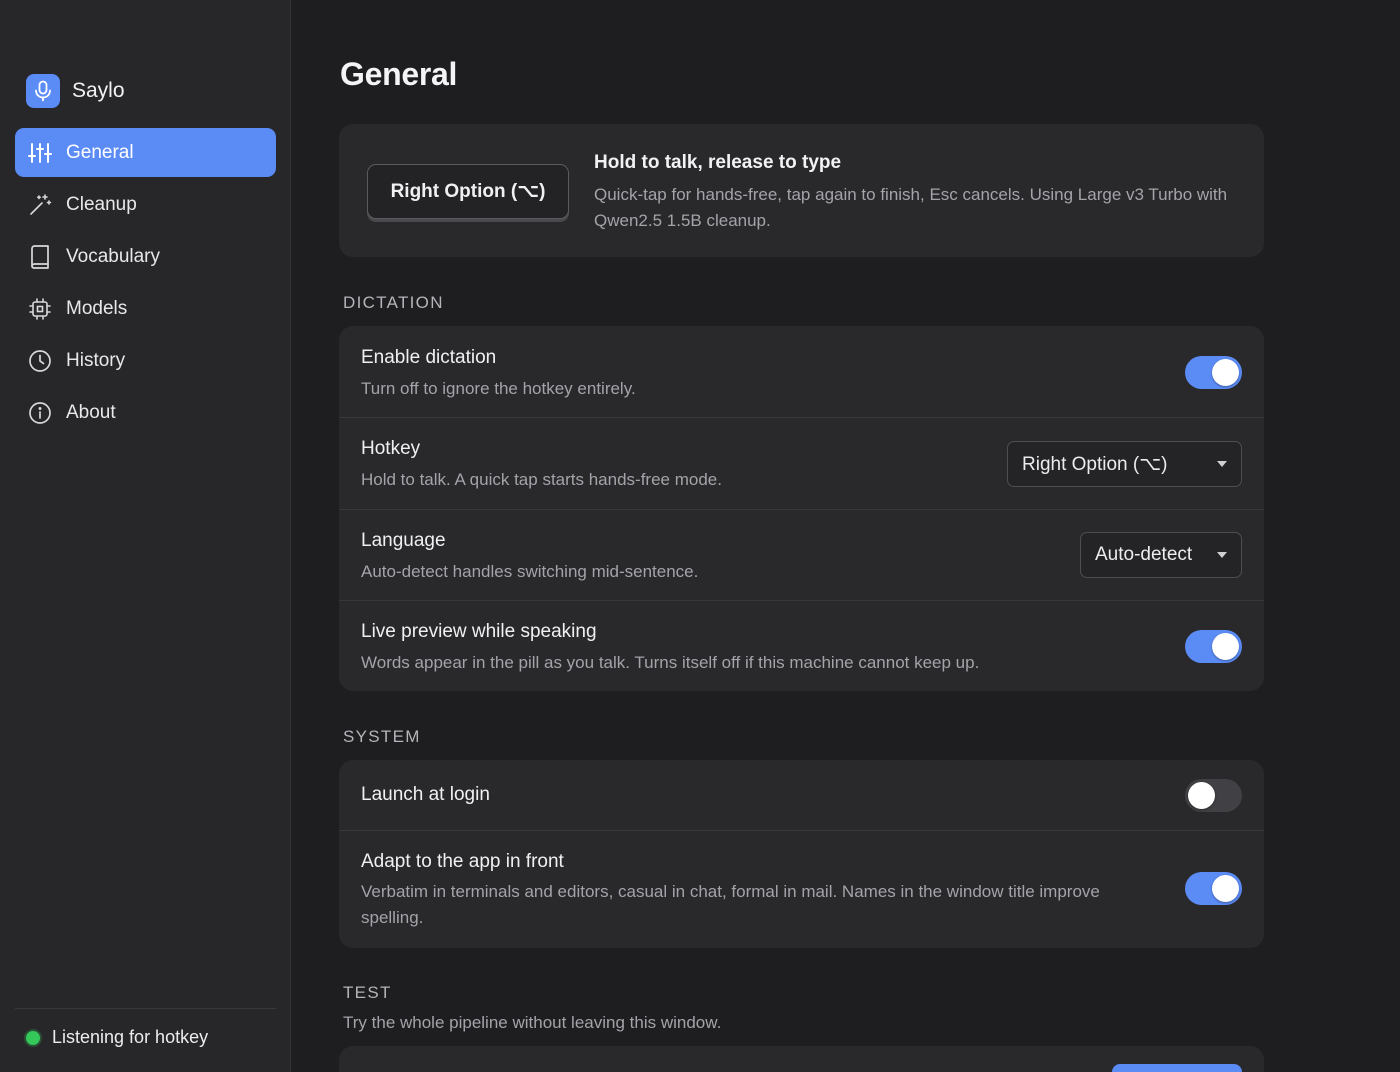 This screenshot has height=1072, width=1400. What do you see at coordinates (393, 302) in the screenshot?
I see `section-heading-dictation: DICTATION` at bounding box center [393, 302].